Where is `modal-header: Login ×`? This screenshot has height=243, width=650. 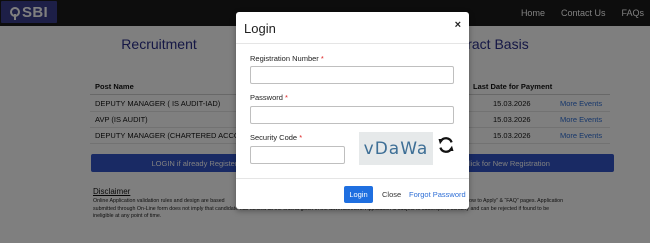
modal-header: Login × is located at coordinates (352, 28).